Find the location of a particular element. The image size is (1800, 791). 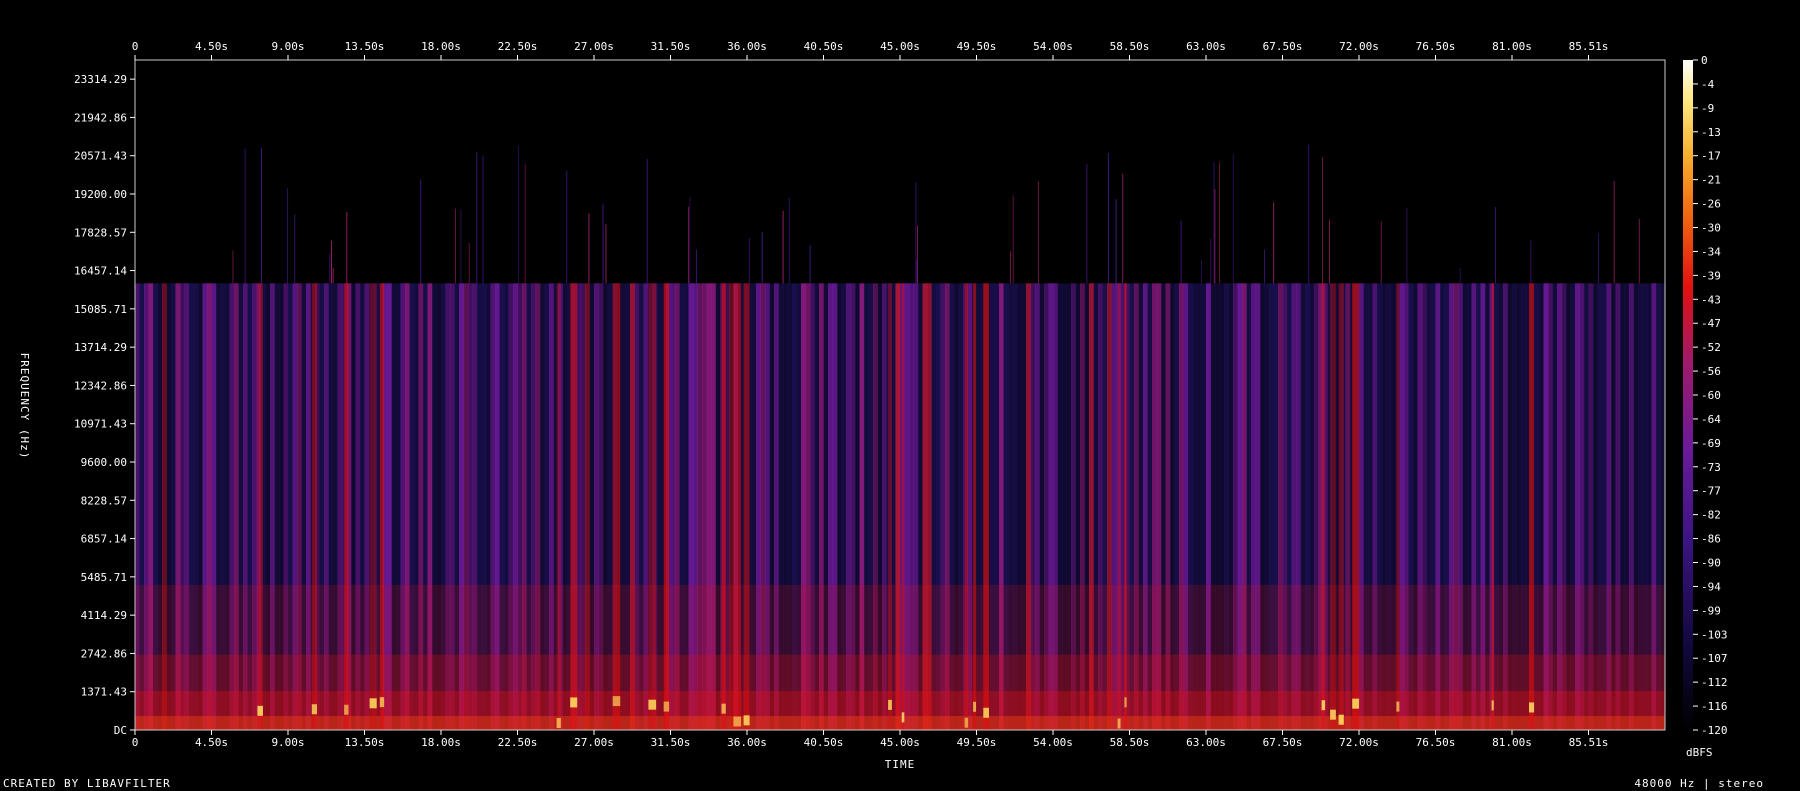

colorbar-tick-label: -17 is located at coordinates (1711, 156).